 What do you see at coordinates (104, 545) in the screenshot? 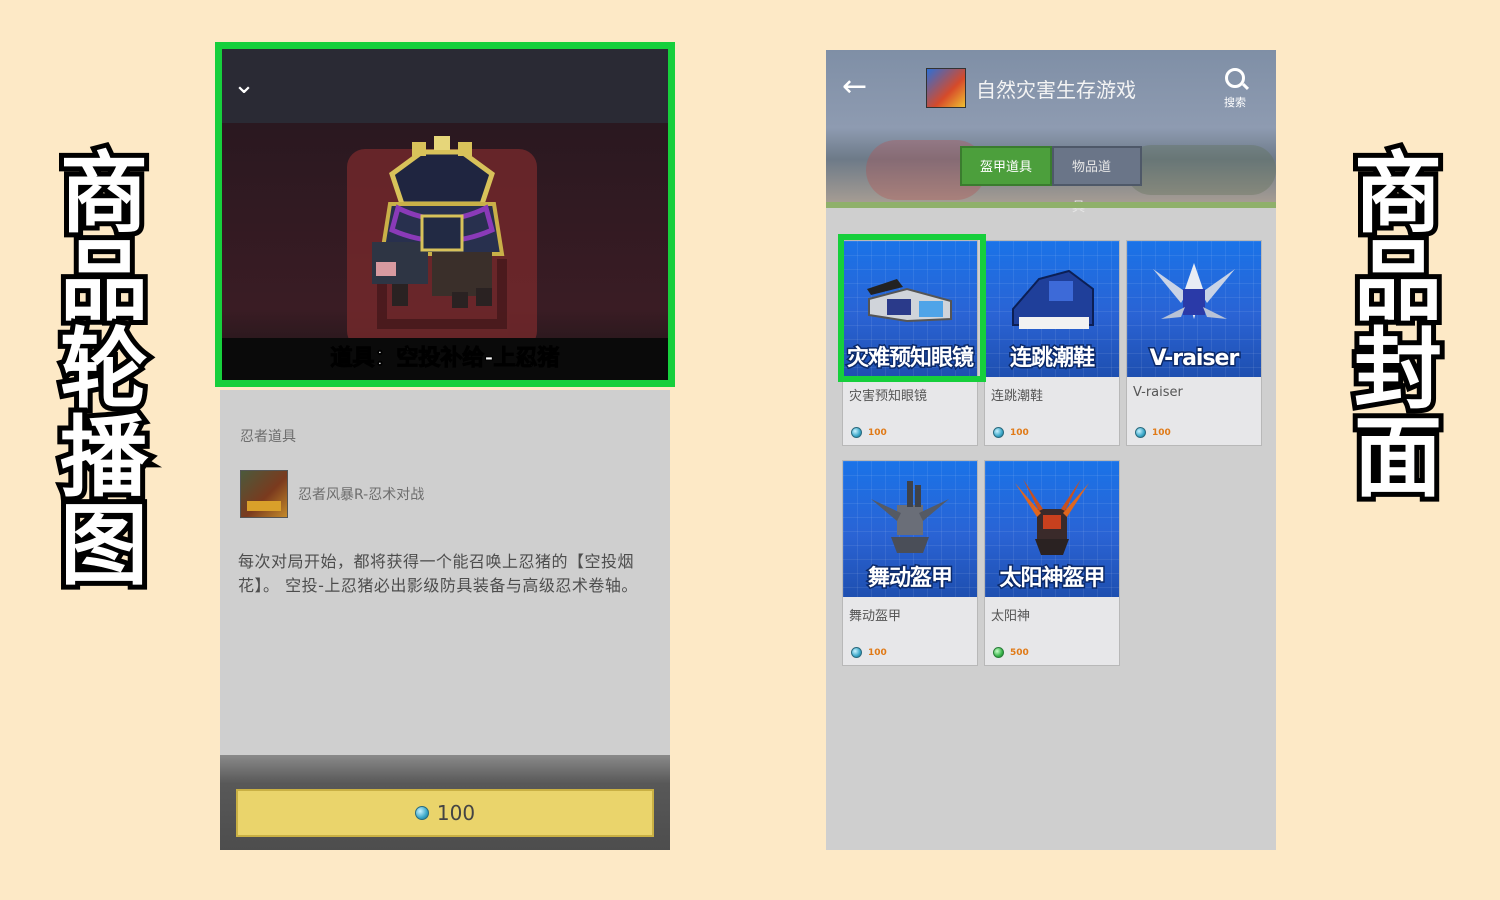
I see `label-char: 图` at bounding box center [104, 545].